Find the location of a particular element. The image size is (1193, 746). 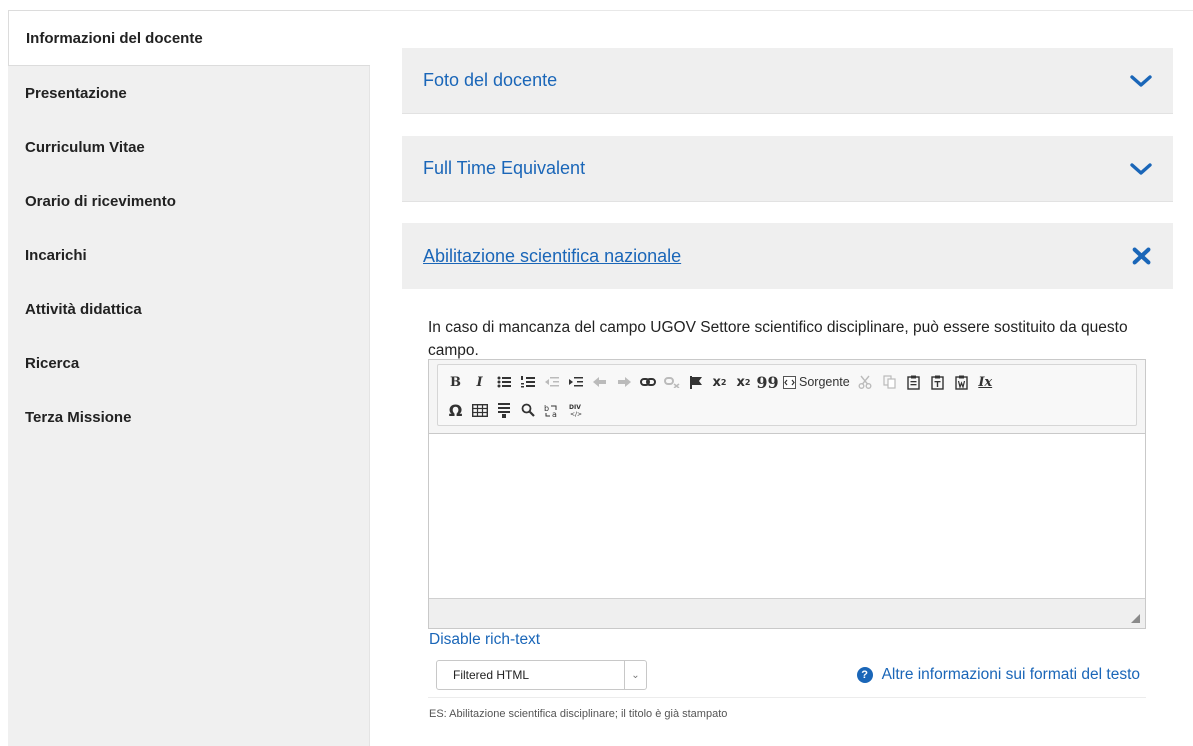

editor-statusbar is located at coordinates (787, 613).